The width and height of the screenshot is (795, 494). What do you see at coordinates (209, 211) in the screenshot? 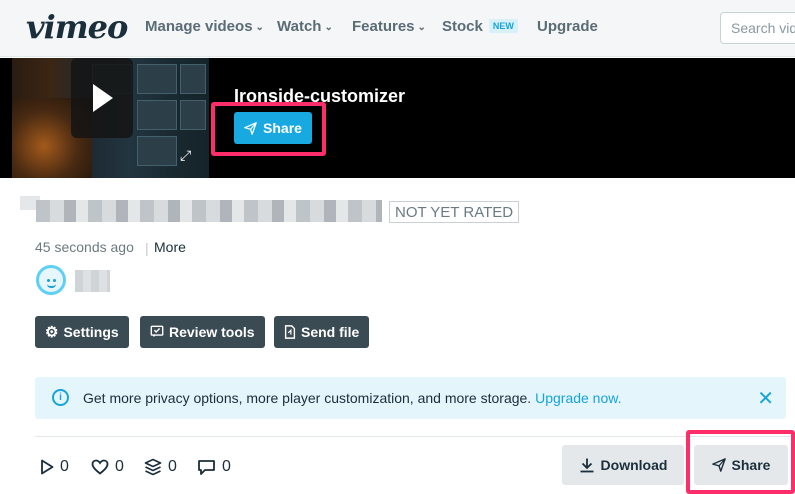
I see `blurred-description` at bounding box center [209, 211].